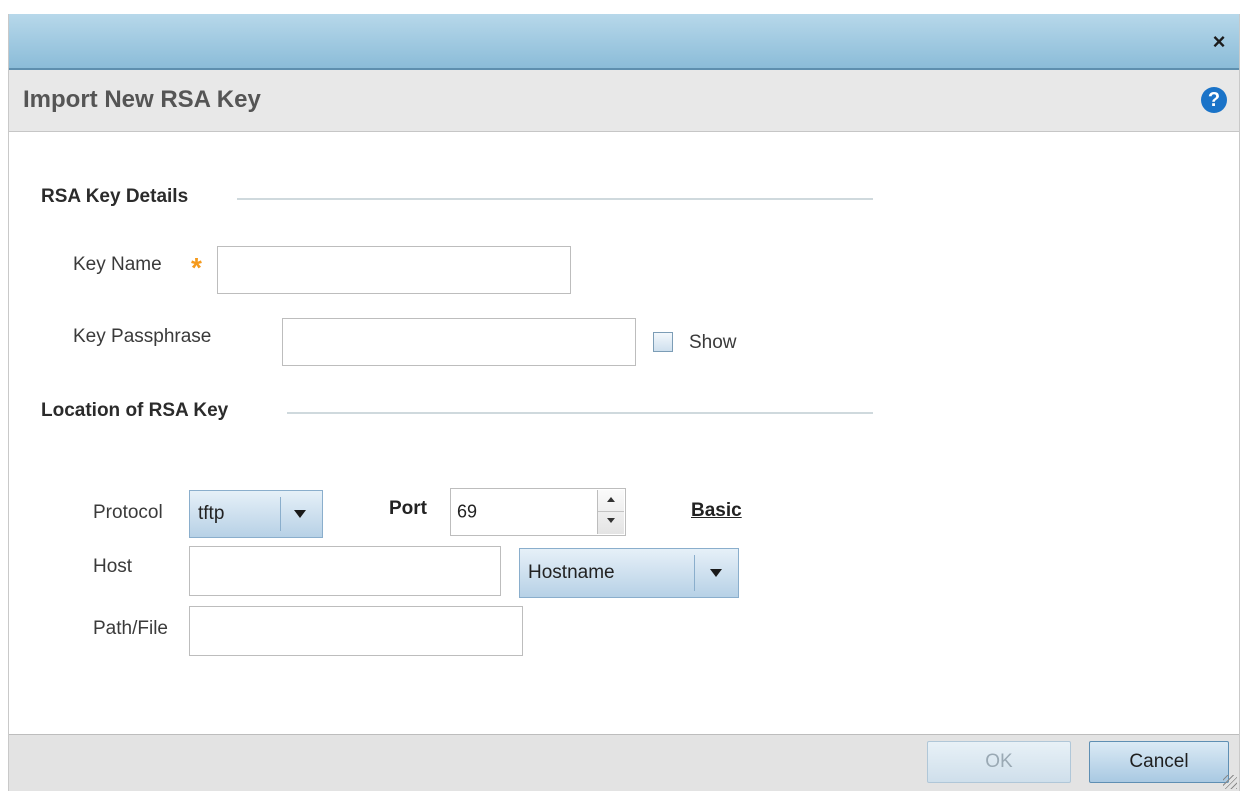 The image size is (1249, 791). I want to click on key-passphrase-input, so click(459, 342).